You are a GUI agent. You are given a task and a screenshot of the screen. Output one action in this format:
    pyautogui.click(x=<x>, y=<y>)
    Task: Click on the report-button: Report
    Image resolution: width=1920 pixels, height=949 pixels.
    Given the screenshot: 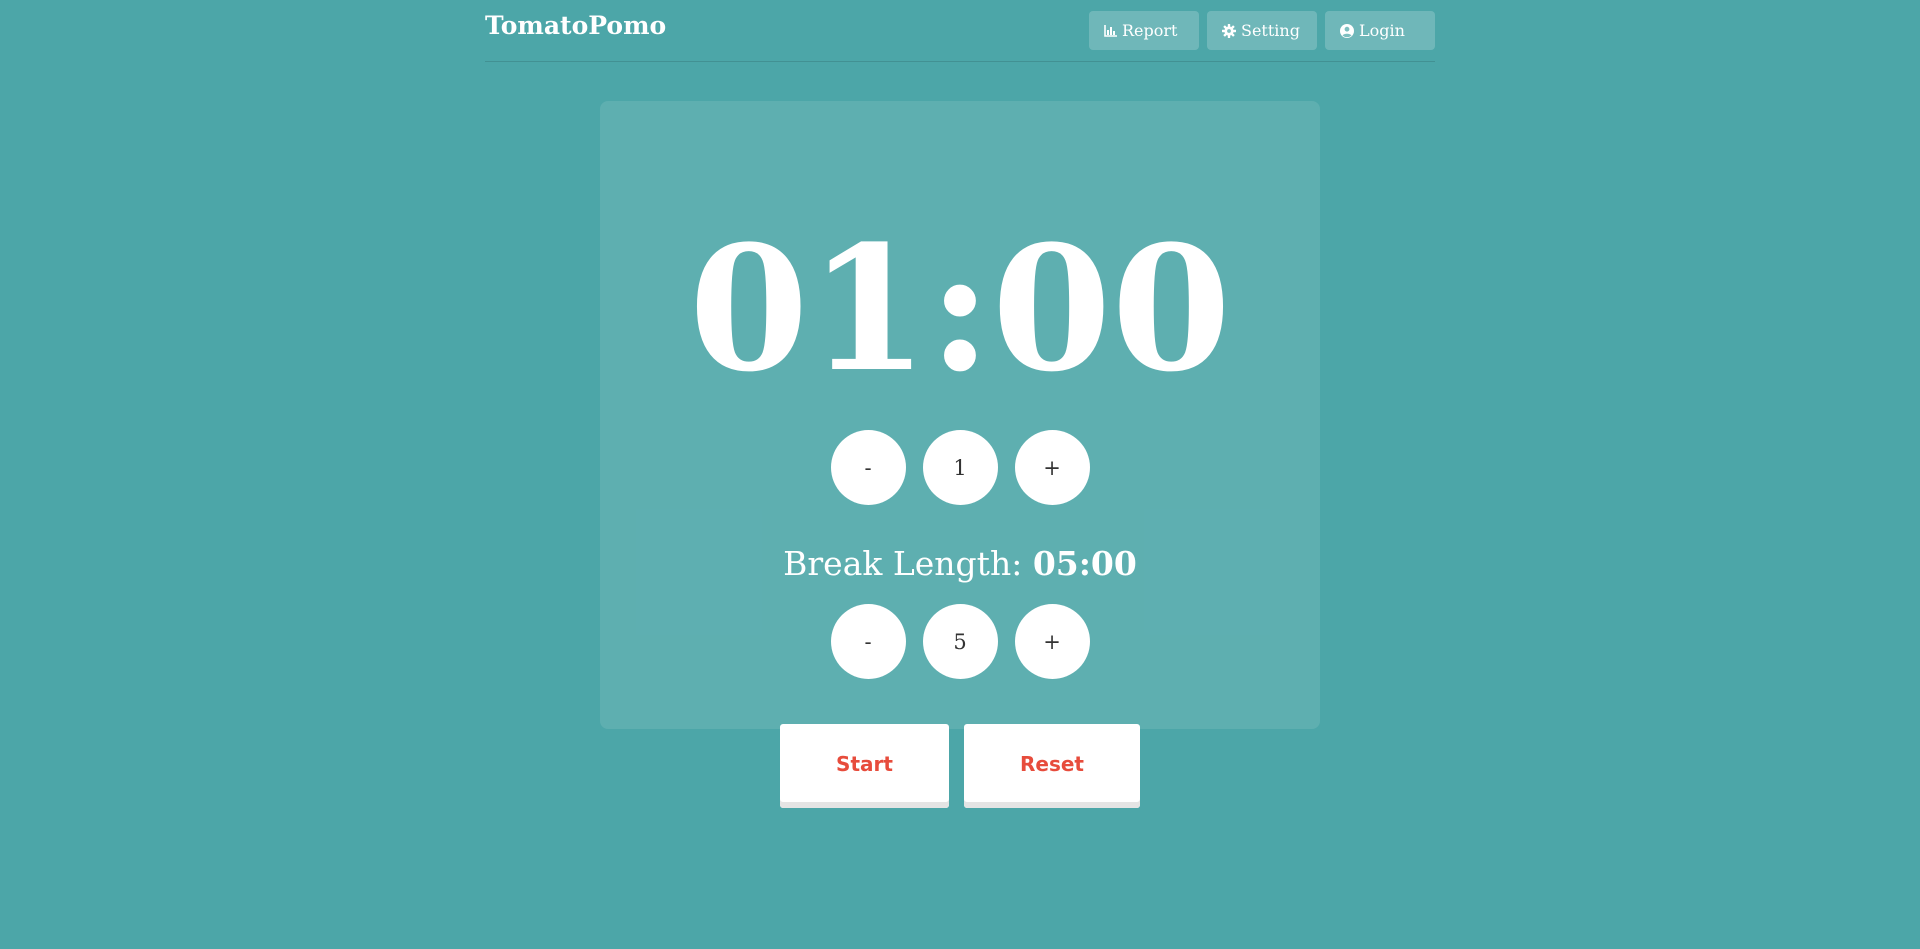 What is the action you would take?
    pyautogui.click(x=1144, y=30)
    